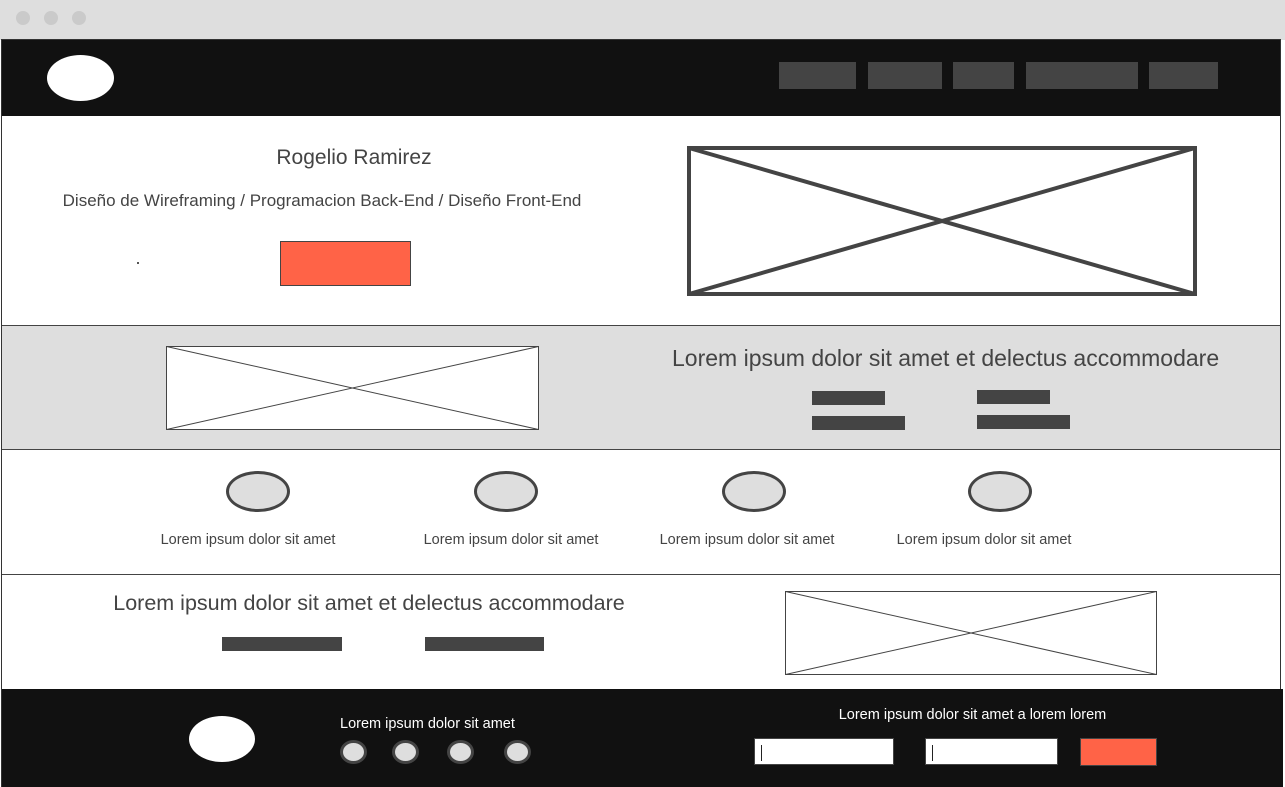  What do you see at coordinates (51, 18) in the screenshot?
I see `window-minimize-button` at bounding box center [51, 18].